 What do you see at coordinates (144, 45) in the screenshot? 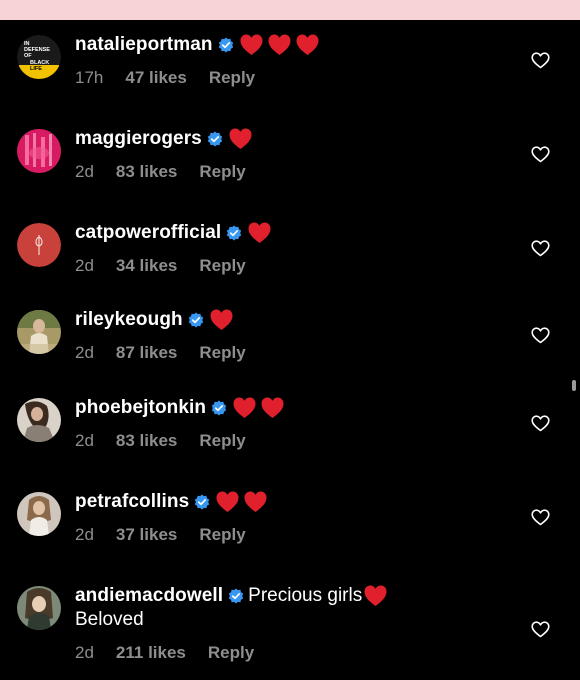
I see `username: natalieportman` at bounding box center [144, 45].